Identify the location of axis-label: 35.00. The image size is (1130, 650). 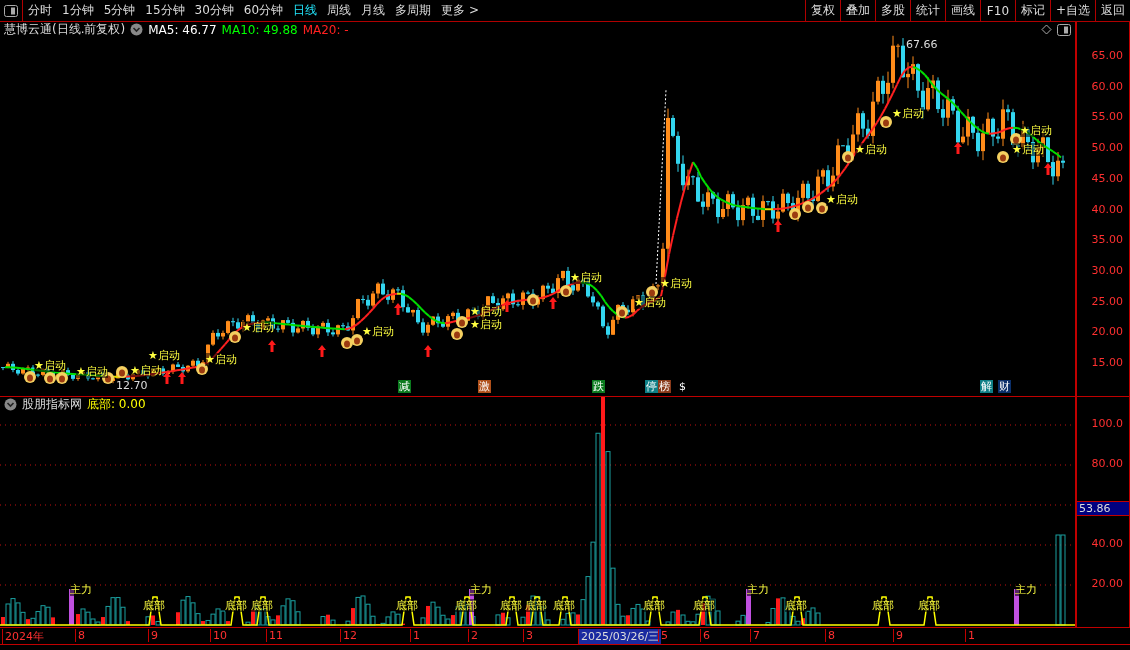
(1107, 240).